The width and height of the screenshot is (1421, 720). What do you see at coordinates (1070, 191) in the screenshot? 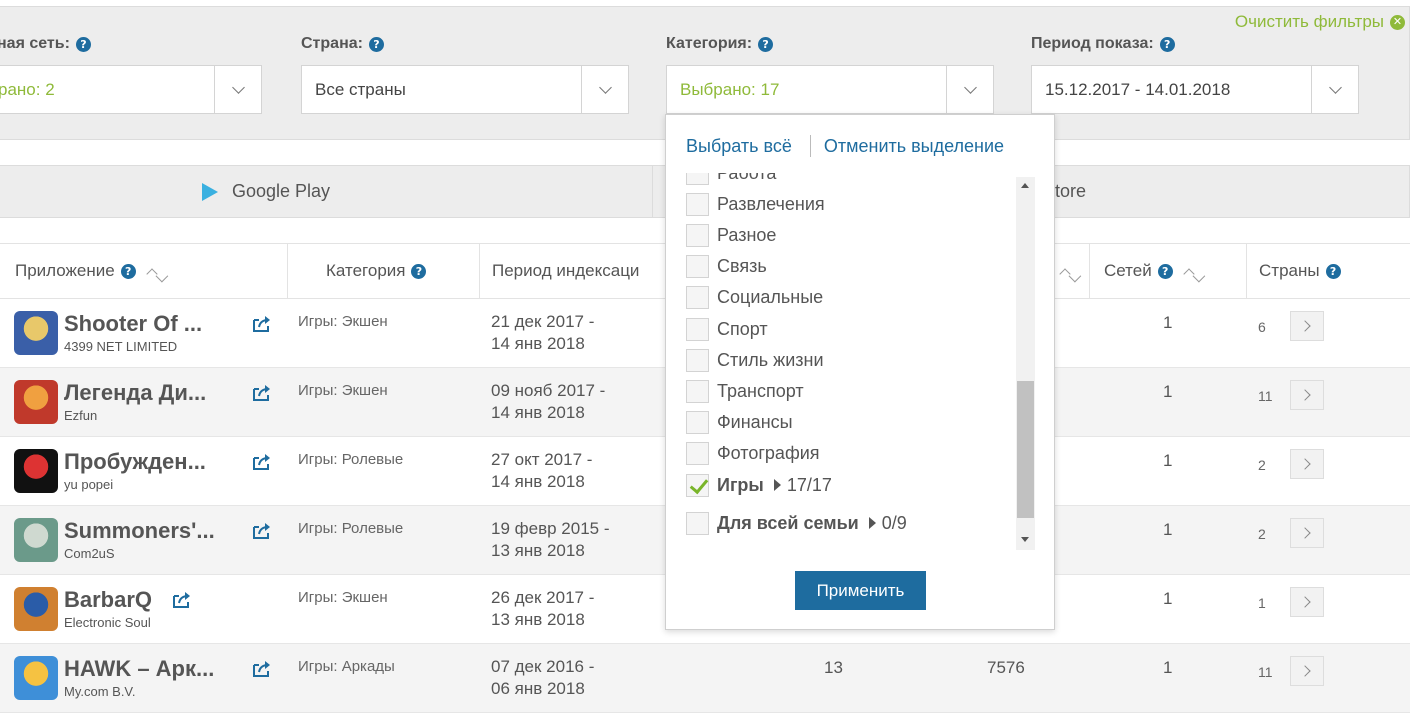
I see `tab-app-store: tore` at bounding box center [1070, 191].